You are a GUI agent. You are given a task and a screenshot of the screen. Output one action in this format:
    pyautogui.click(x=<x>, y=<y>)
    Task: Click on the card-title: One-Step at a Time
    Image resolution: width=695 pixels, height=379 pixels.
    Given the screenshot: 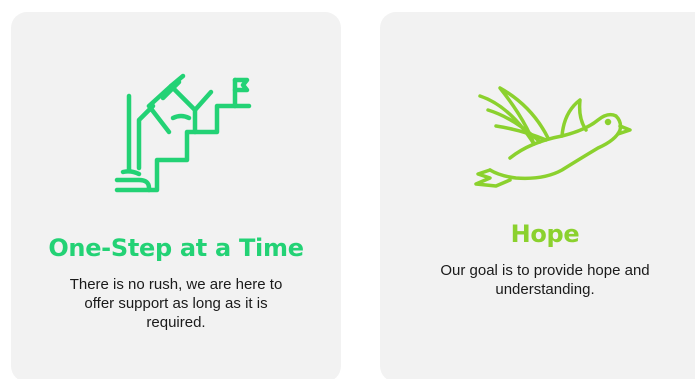 What is the action you would take?
    pyautogui.click(x=176, y=248)
    